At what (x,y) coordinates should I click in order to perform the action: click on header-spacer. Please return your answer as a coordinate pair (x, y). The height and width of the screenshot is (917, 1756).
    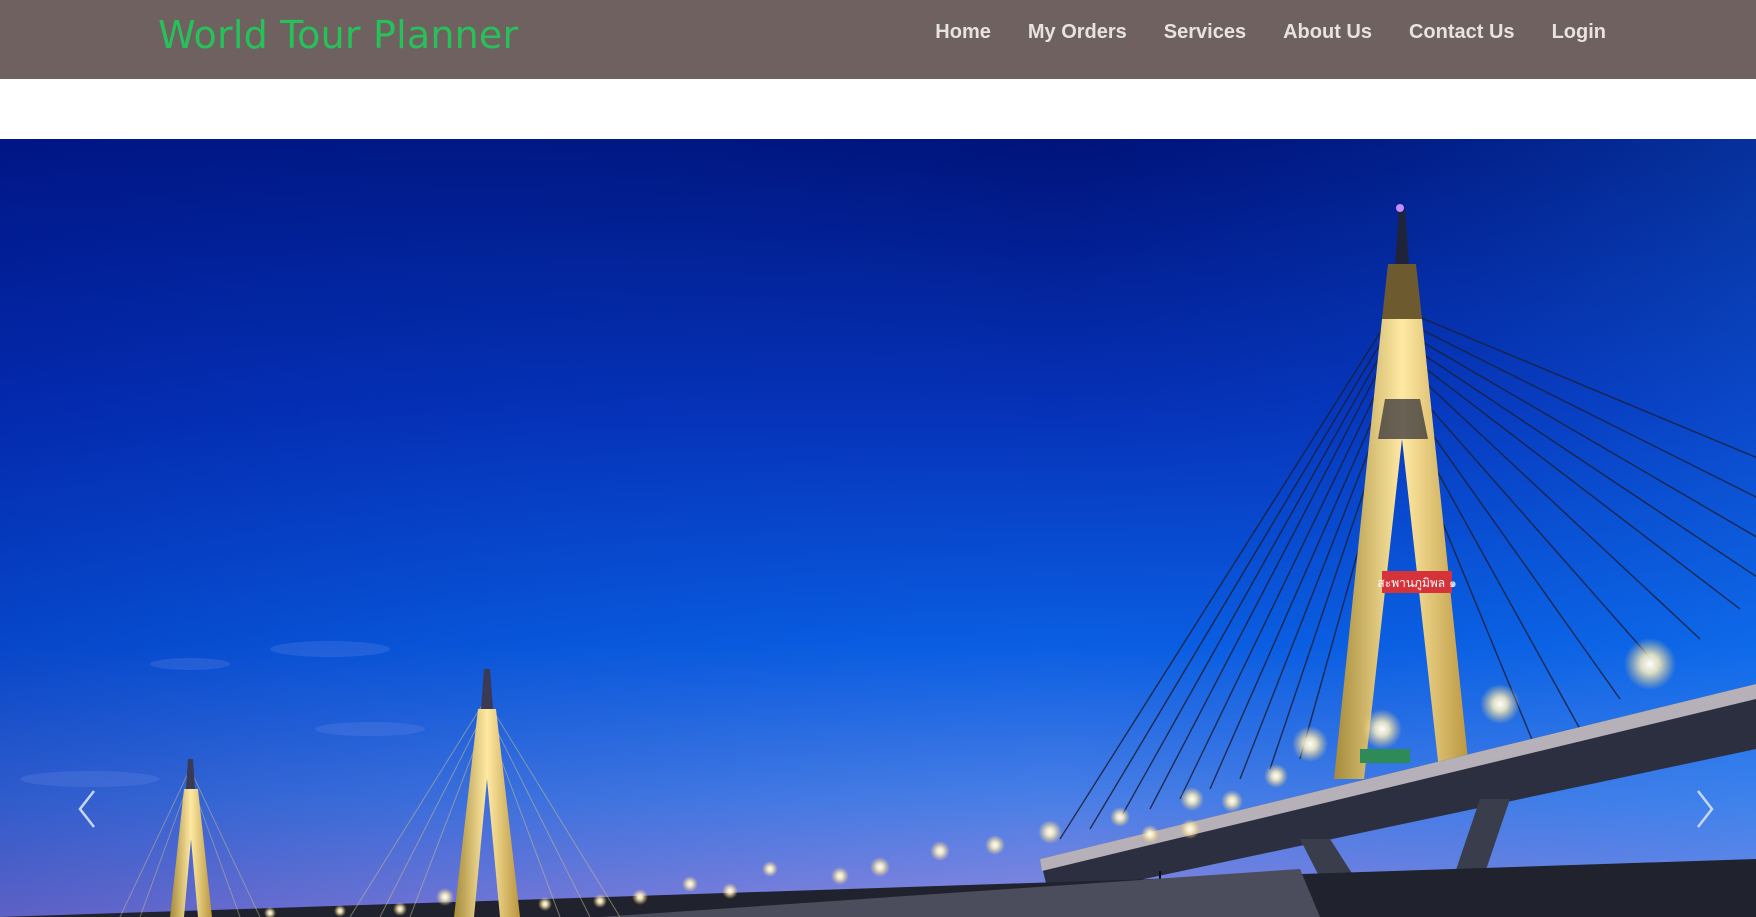
    Looking at the image, I should click on (878, 109).